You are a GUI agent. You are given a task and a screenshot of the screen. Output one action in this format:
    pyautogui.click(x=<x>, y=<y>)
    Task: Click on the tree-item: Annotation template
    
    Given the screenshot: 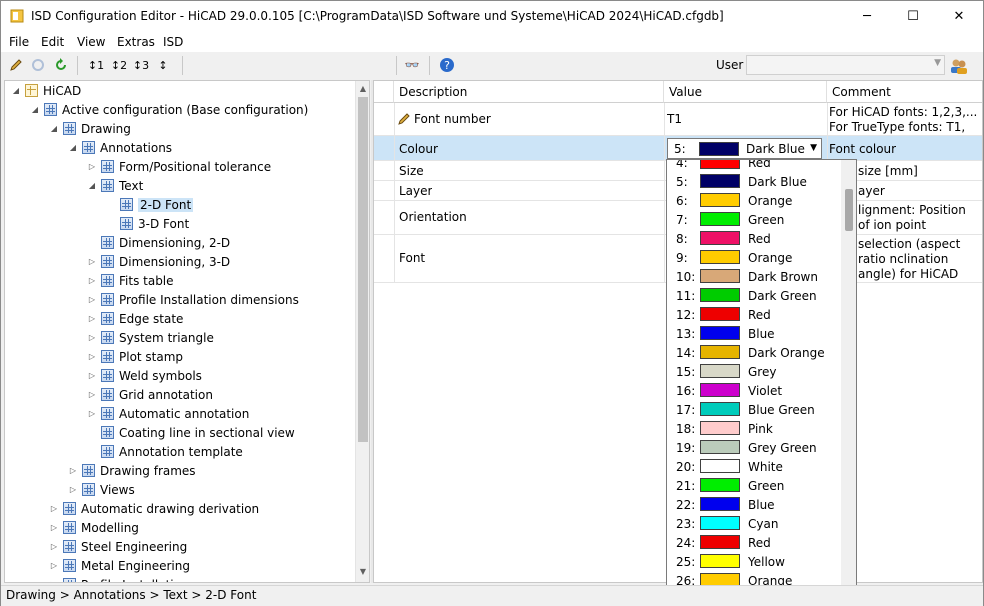 What is the action you would take?
    pyautogui.click(x=165, y=451)
    